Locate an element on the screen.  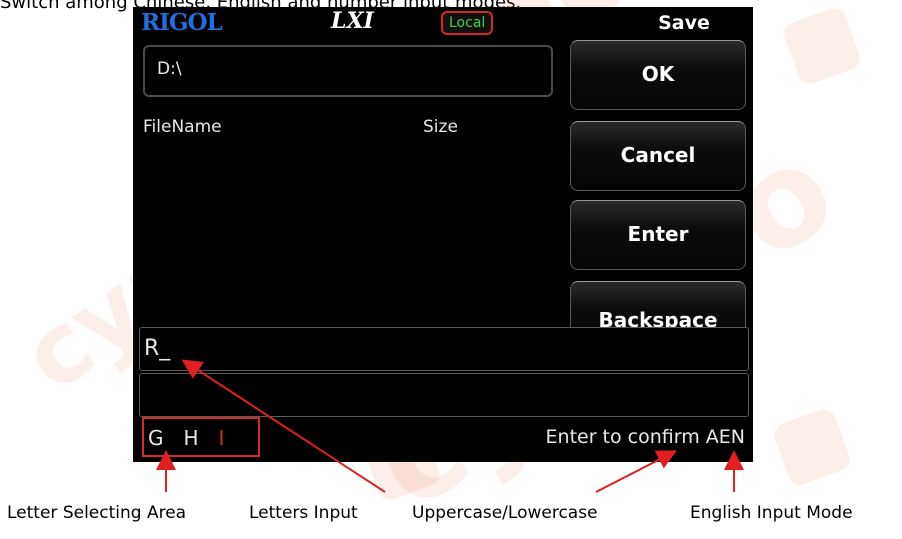
label-letters-input: Letters Input is located at coordinates (303, 513).